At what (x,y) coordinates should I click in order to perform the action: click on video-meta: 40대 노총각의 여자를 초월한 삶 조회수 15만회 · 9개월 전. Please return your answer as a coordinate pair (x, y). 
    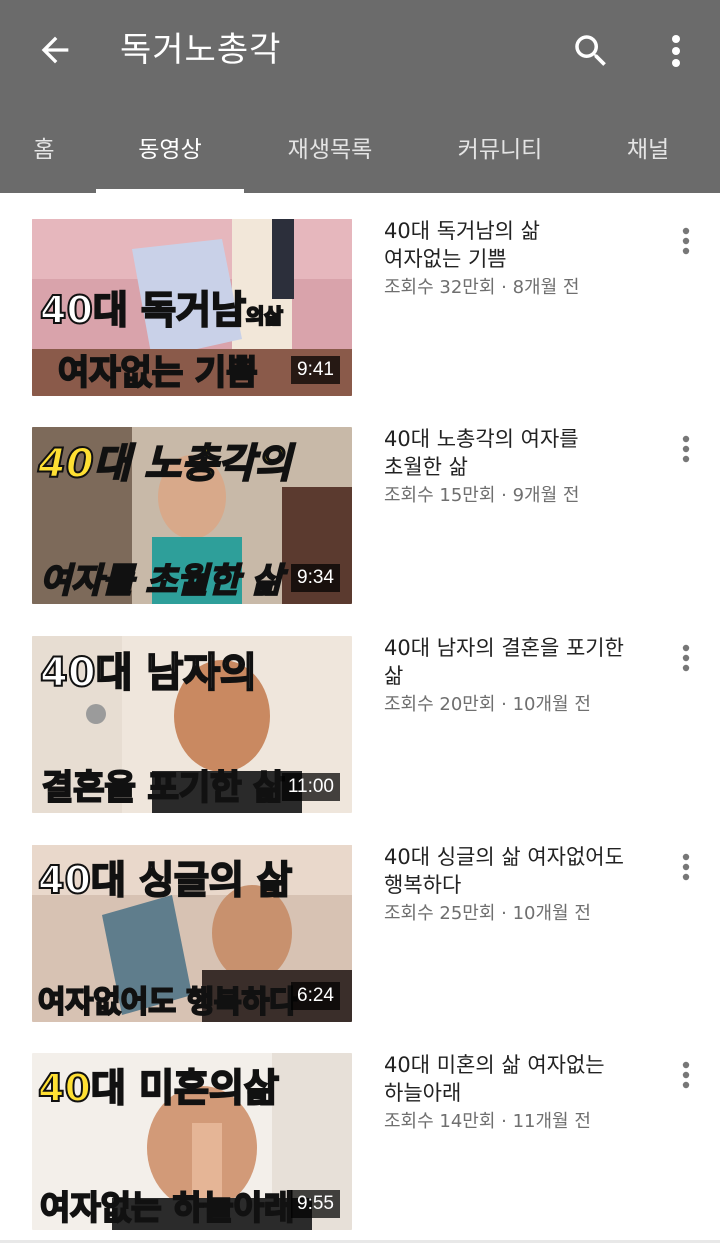
    Looking at the image, I should click on (524, 467).